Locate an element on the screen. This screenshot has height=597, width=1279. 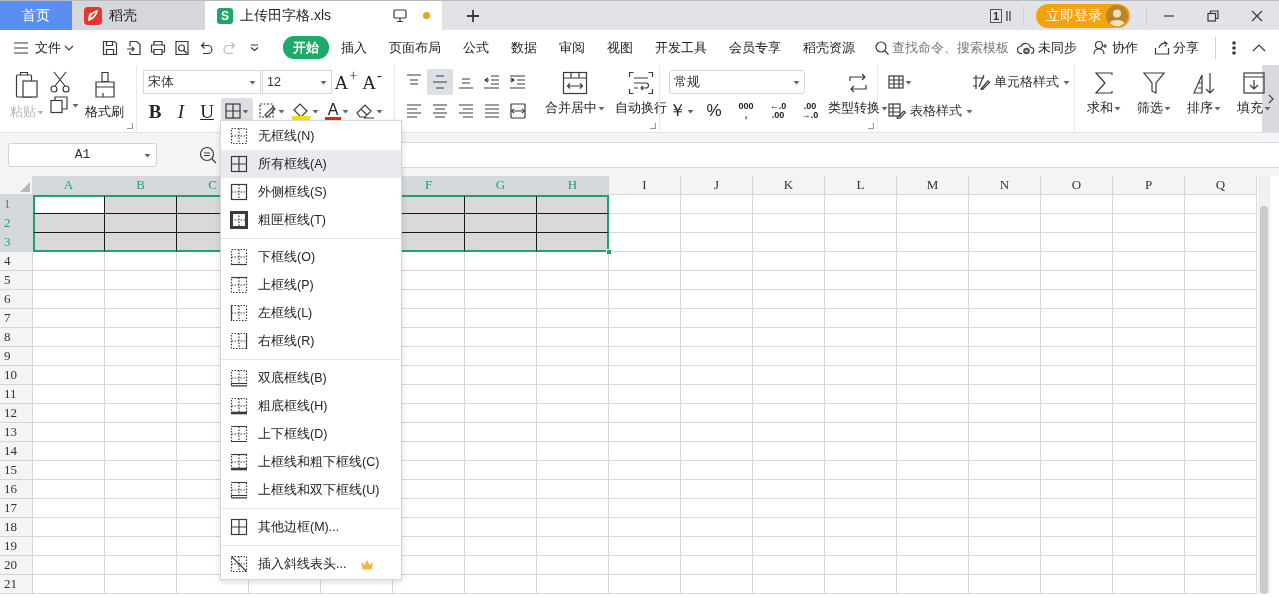
collab-button: 协作 is located at coordinates (1115, 47).